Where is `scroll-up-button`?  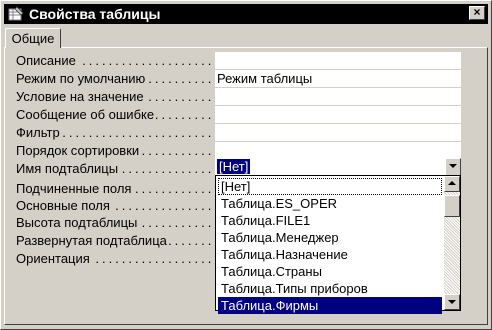
scroll-up-button is located at coordinates (452, 184).